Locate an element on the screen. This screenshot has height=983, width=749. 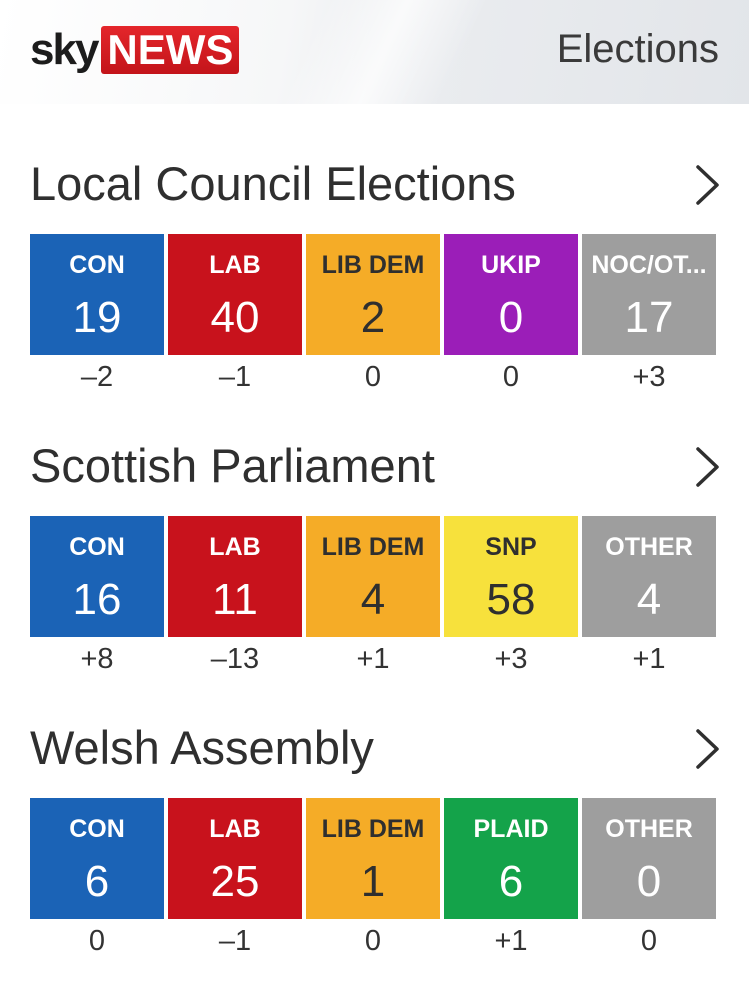
page-title: Elections is located at coordinates (637, 49).